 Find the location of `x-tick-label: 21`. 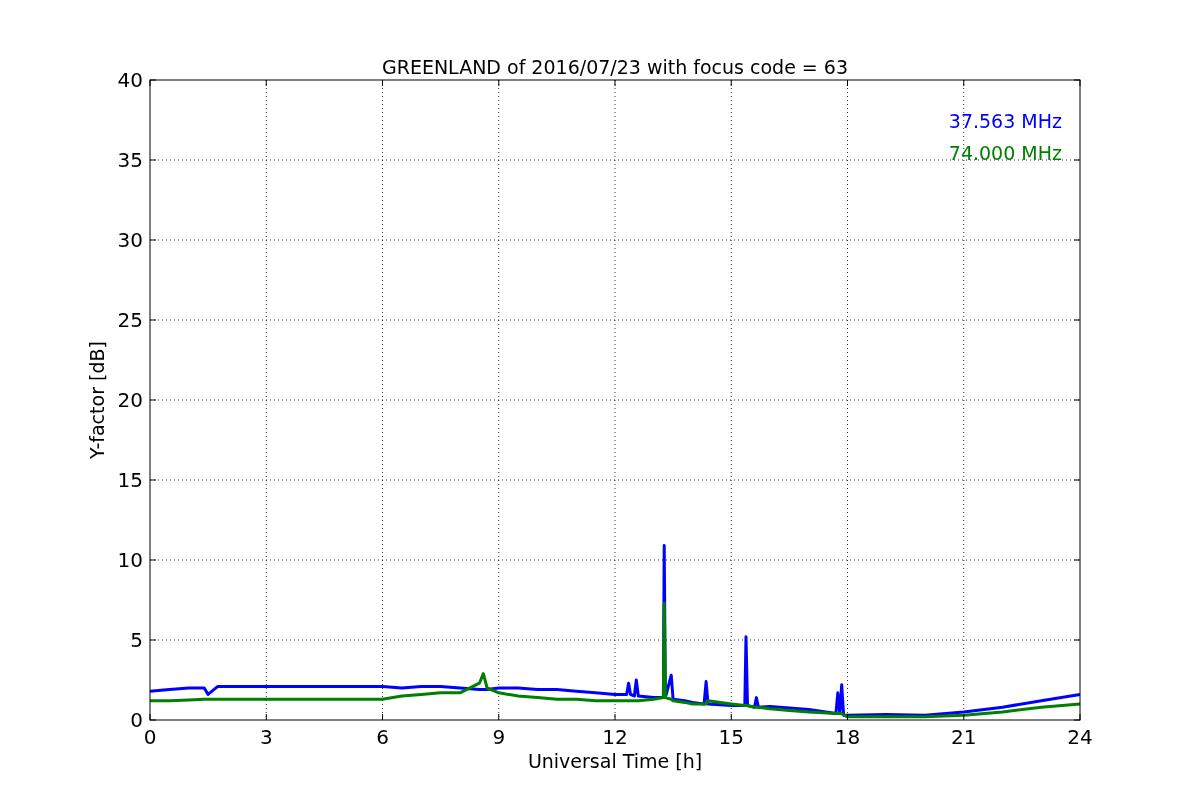

x-tick-label: 21 is located at coordinates (964, 737).